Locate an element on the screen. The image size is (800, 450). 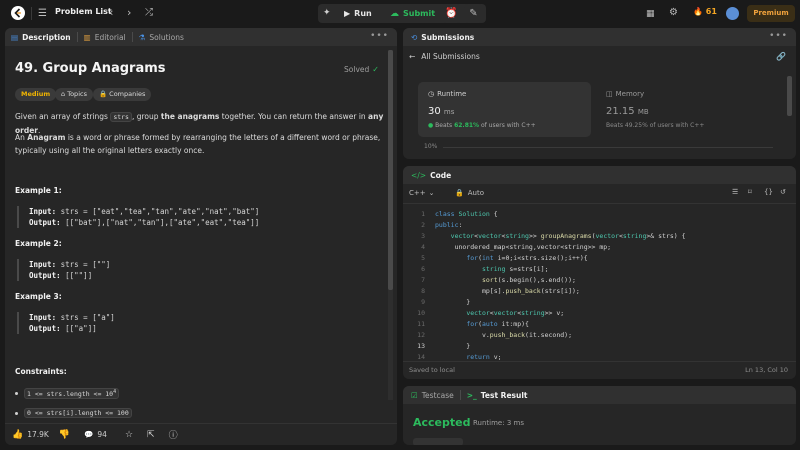
constraints-title: Constraints: is located at coordinates (41, 371).